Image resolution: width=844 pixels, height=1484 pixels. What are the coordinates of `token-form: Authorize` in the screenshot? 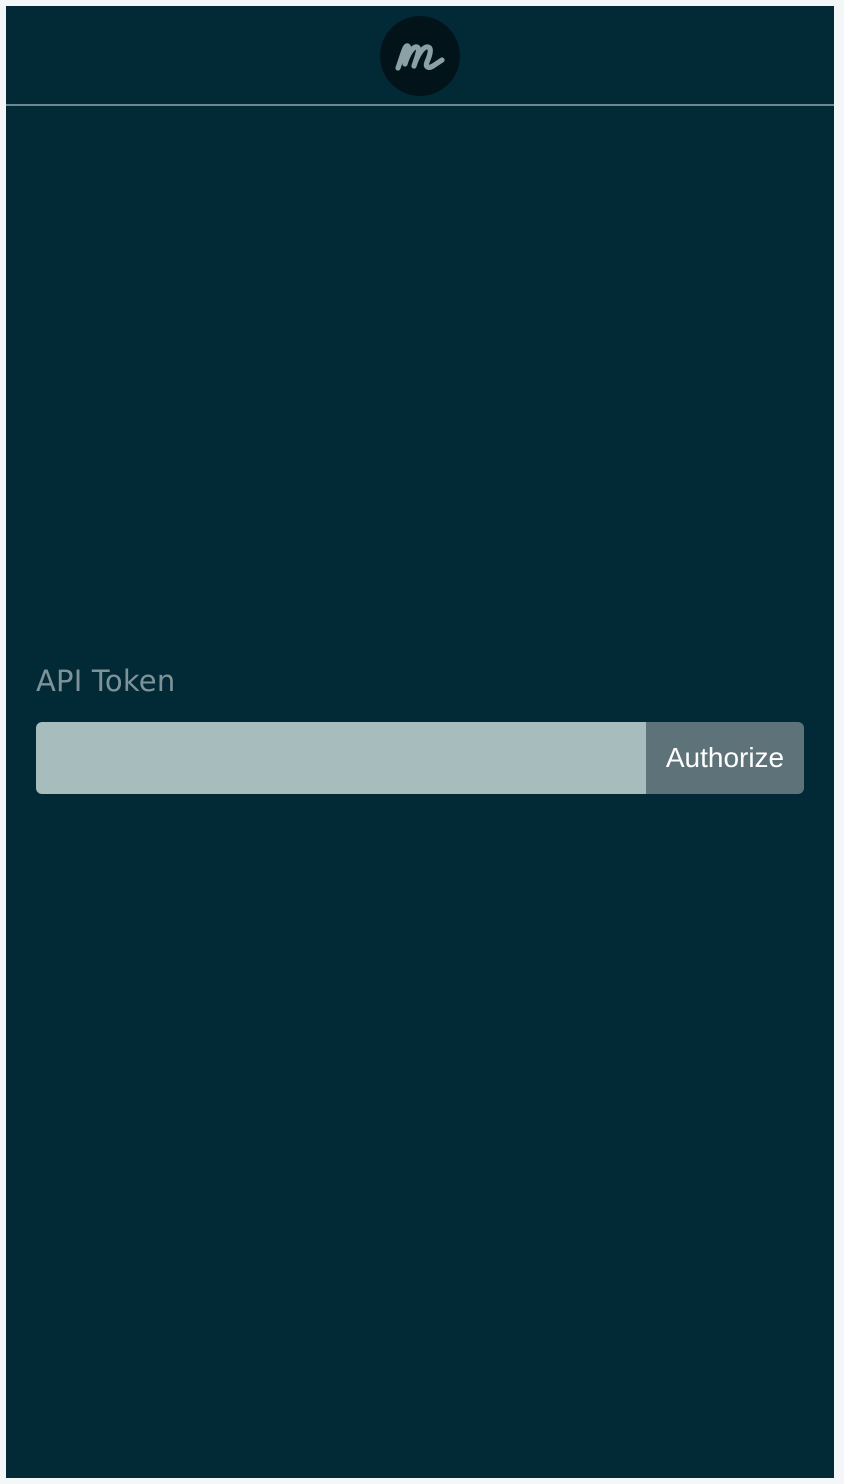 It's located at (420, 758).